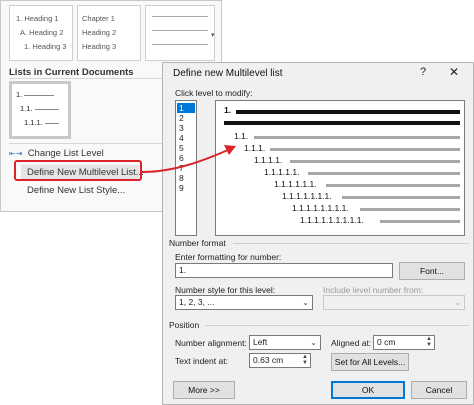 The height and width of the screenshot is (405, 474). I want to click on annotation-arrow, so click(188, 159).